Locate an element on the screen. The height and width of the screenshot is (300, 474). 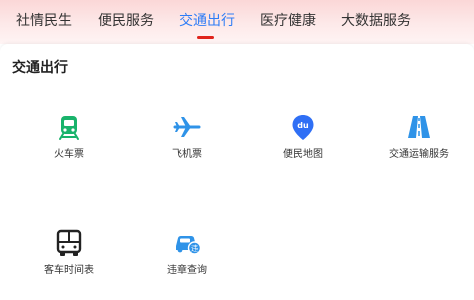
train-icon is located at coordinates (69, 128).